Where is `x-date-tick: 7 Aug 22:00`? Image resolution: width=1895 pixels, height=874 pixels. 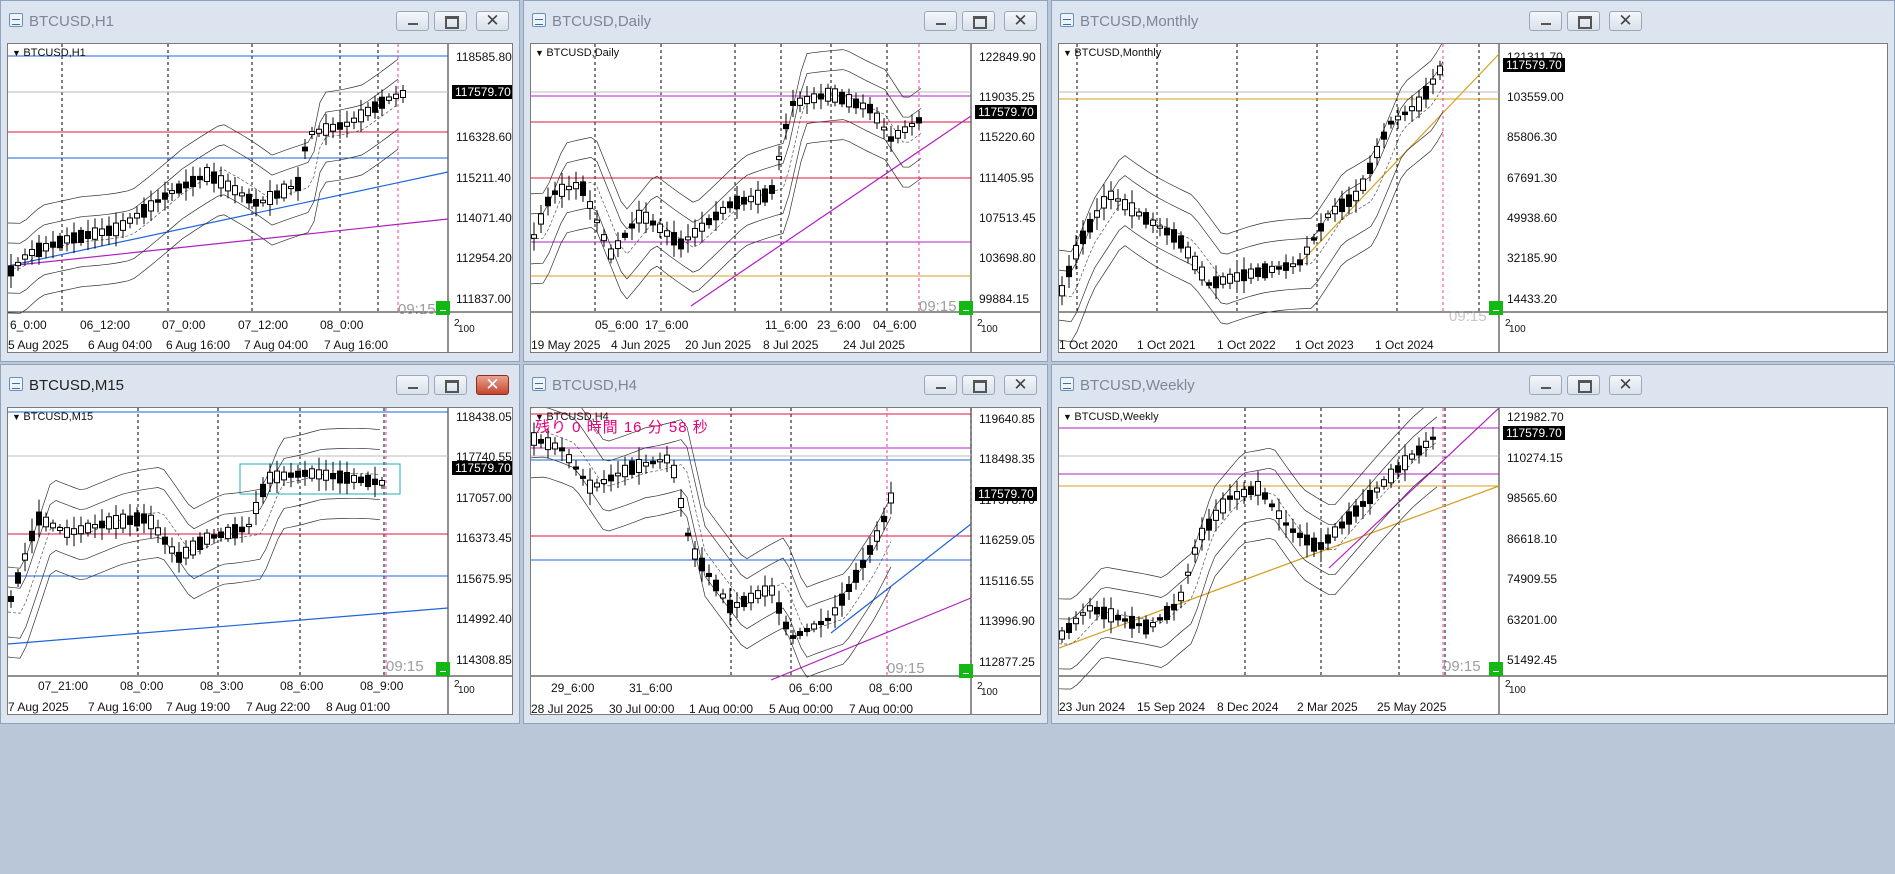
x-date-tick: 7 Aug 22:00 is located at coordinates (278, 707).